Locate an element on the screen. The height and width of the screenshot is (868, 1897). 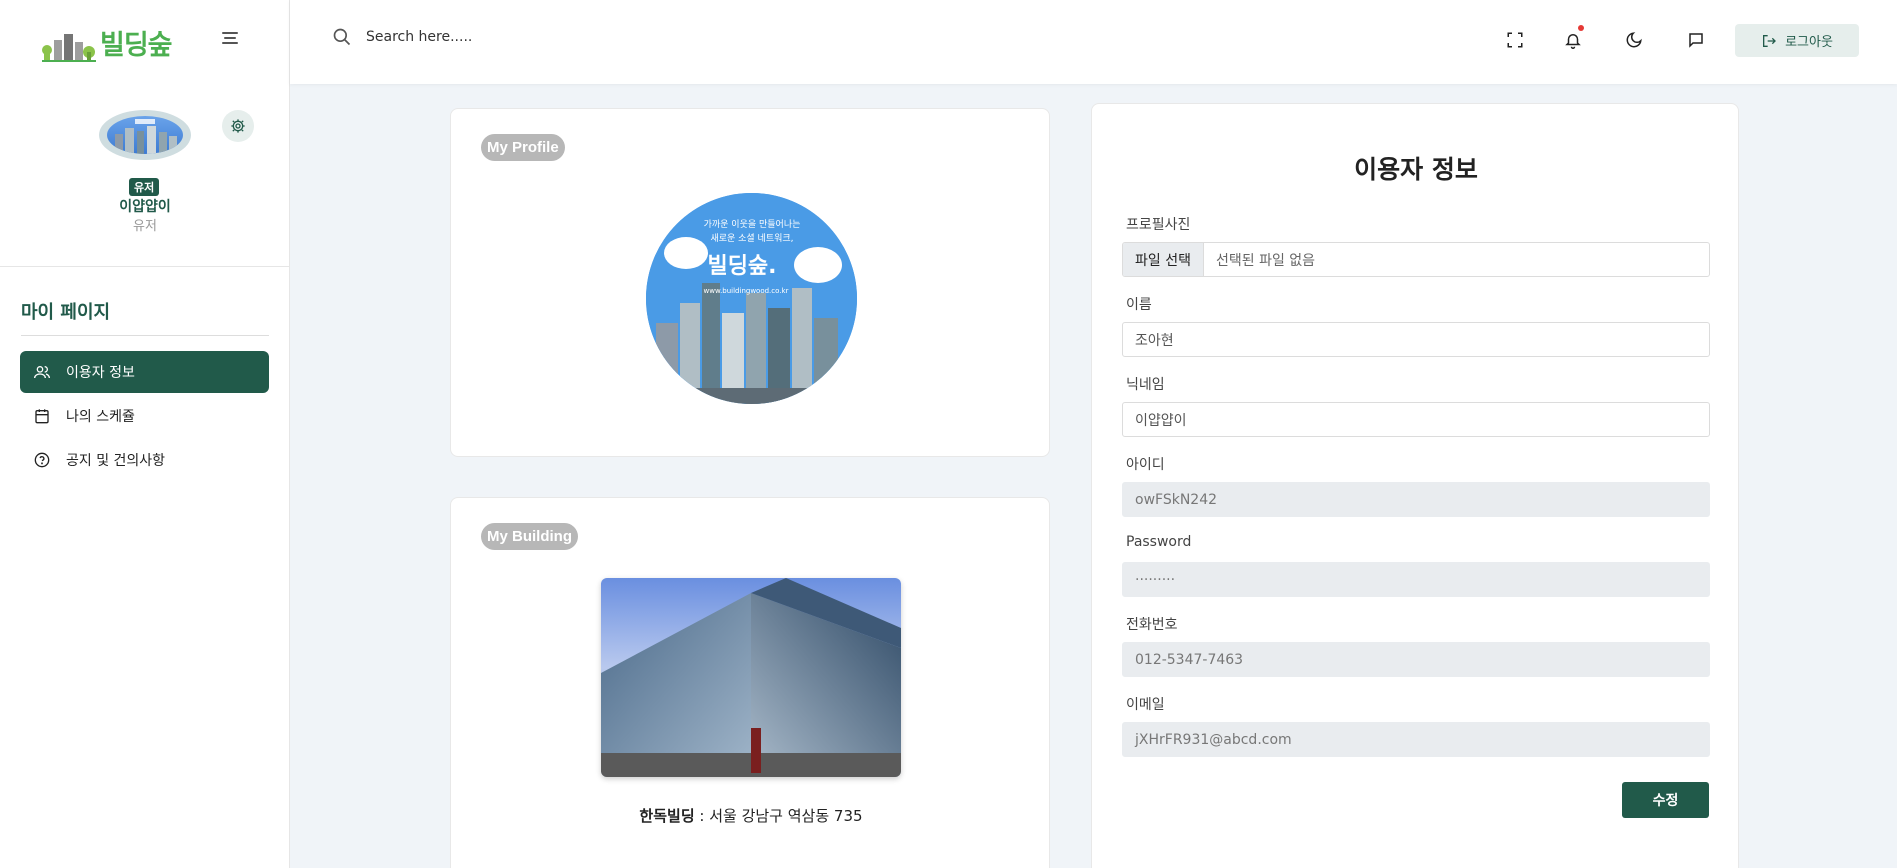
my-building-card: My Building 한독빌딩 : 서울 강남구 역삼동 735 is located at coordinates (750, 682).